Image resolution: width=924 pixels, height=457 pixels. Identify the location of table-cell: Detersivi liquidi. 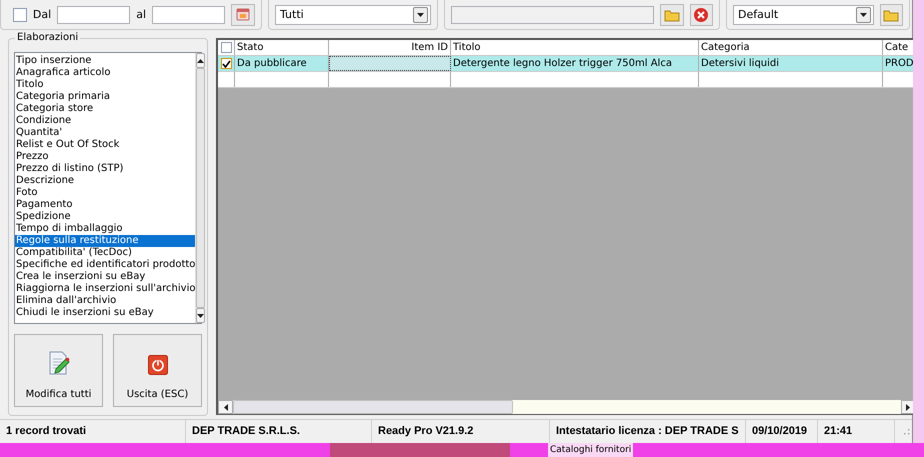
(791, 63).